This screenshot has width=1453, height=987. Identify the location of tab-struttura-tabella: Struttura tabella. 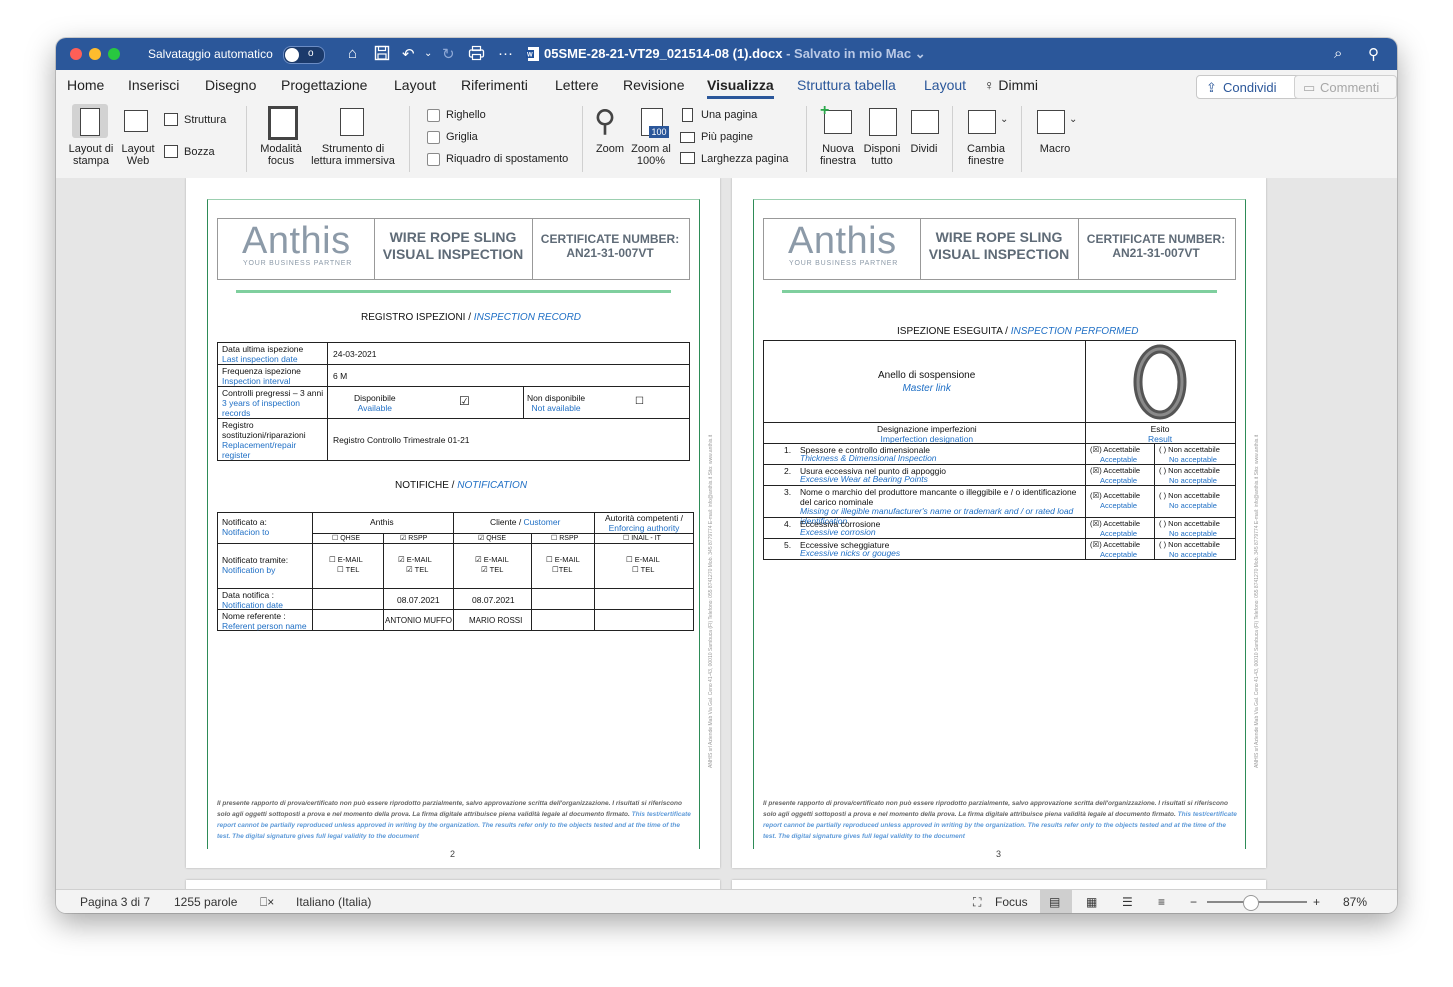
(846, 85).